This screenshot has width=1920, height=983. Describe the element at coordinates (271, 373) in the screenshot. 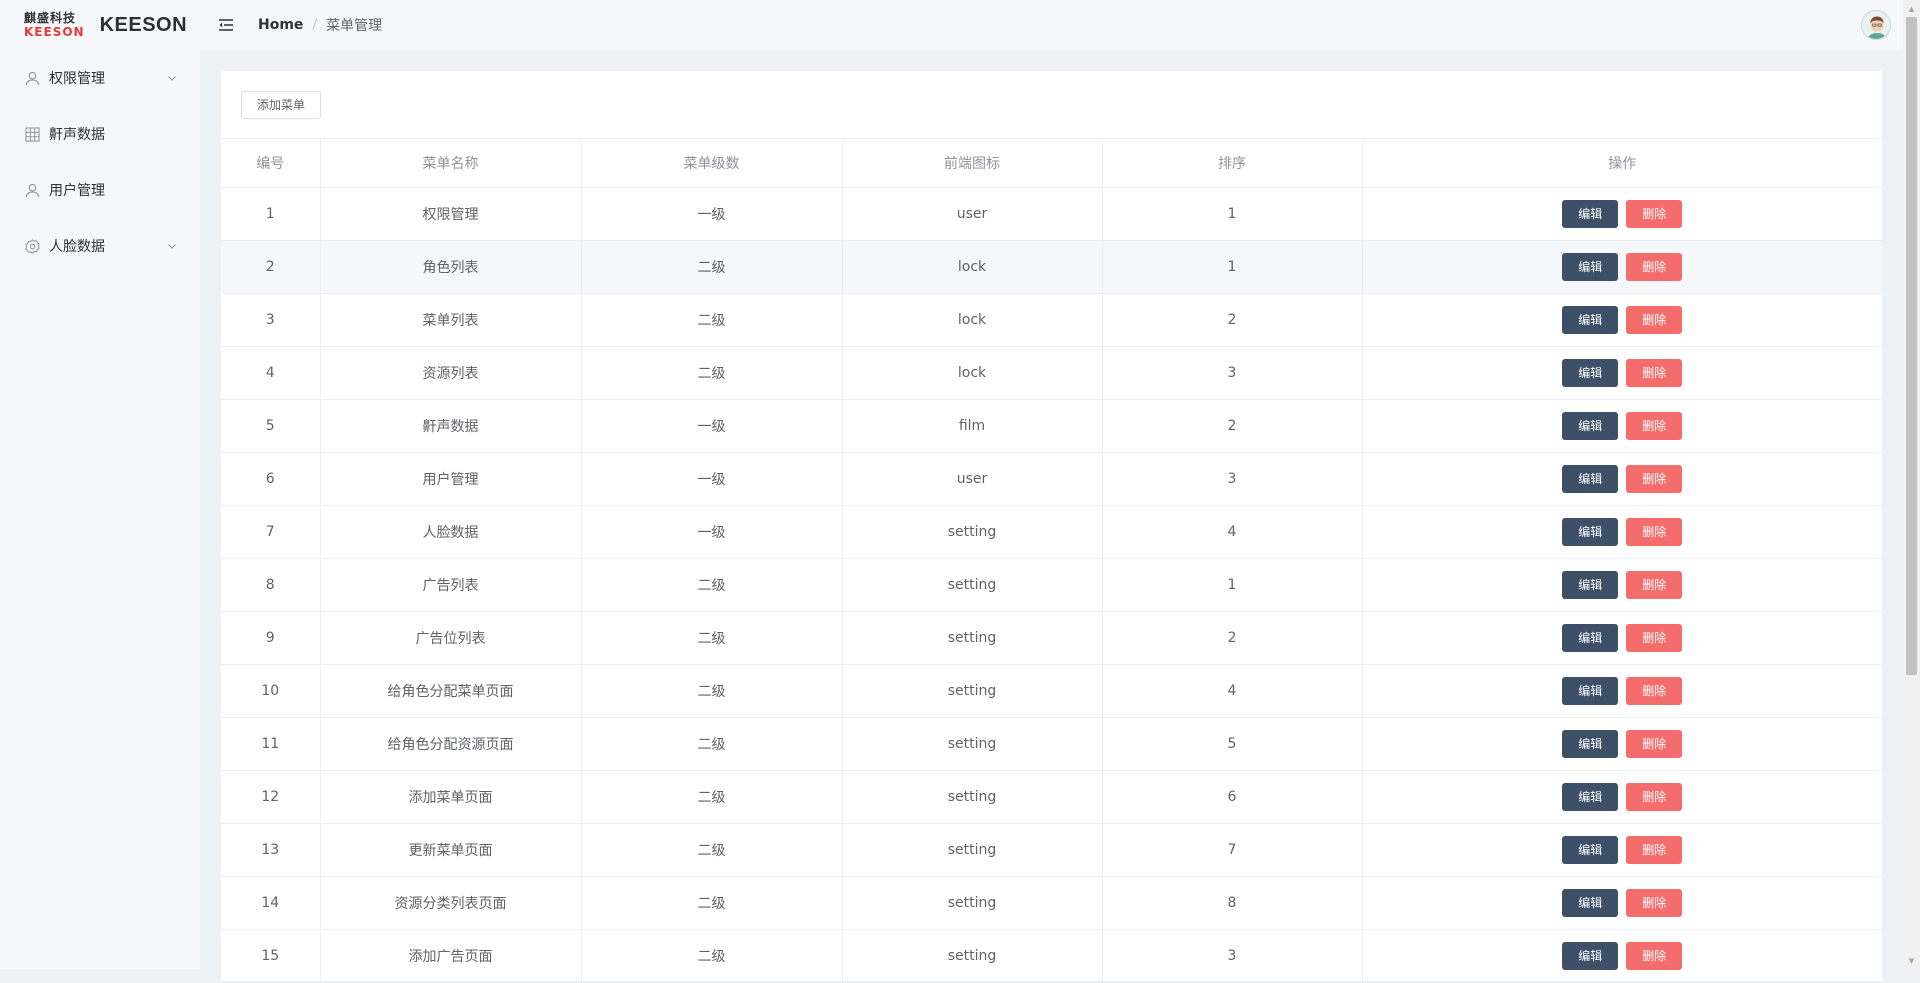

I see `cell-id: 4` at that location.